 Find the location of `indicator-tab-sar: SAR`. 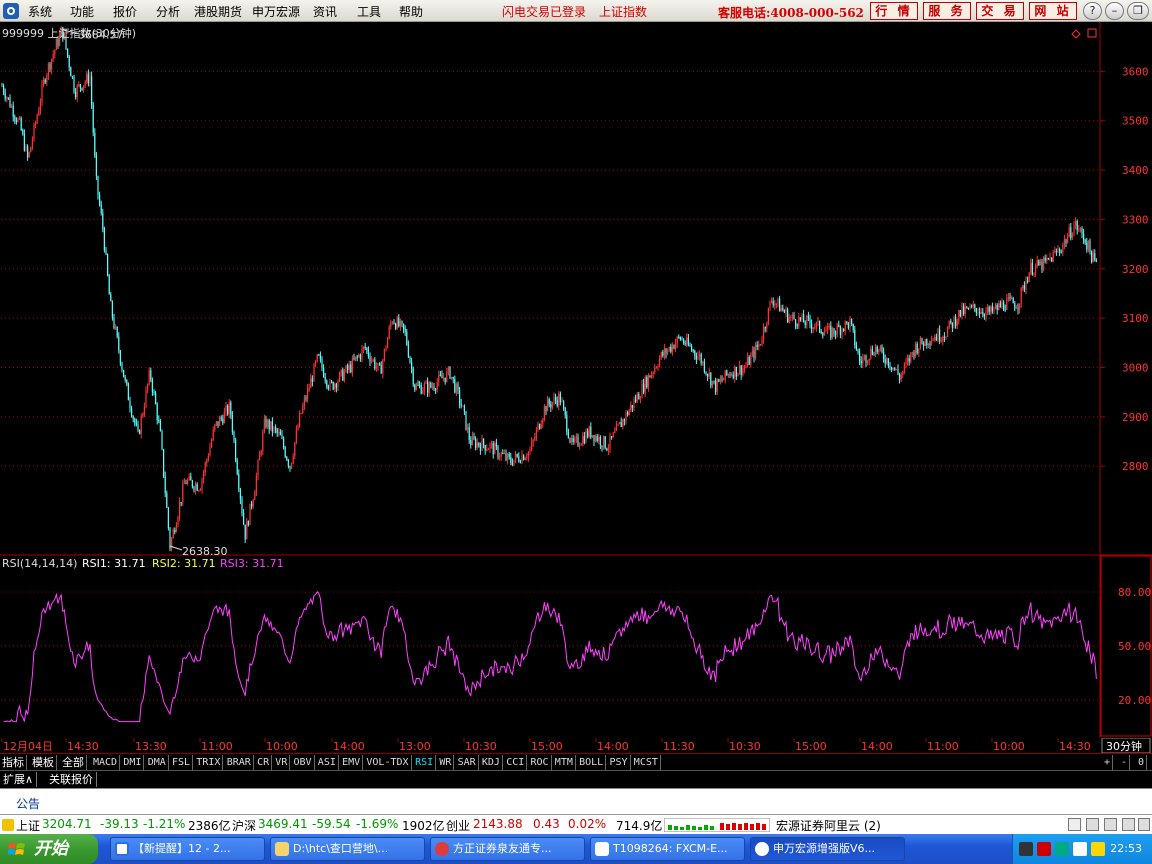

indicator-tab-sar: SAR is located at coordinates (467, 762).